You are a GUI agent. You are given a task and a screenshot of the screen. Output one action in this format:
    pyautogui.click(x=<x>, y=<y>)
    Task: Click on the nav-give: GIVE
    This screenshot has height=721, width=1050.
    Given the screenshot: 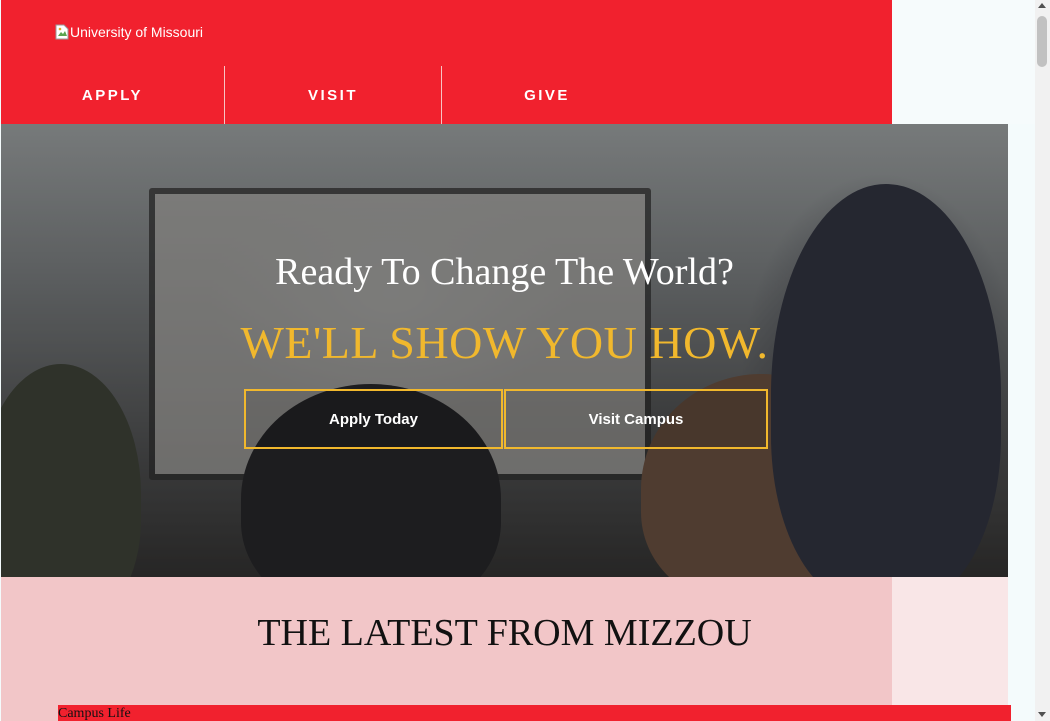 What is the action you would take?
    pyautogui.click(x=547, y=95)
    